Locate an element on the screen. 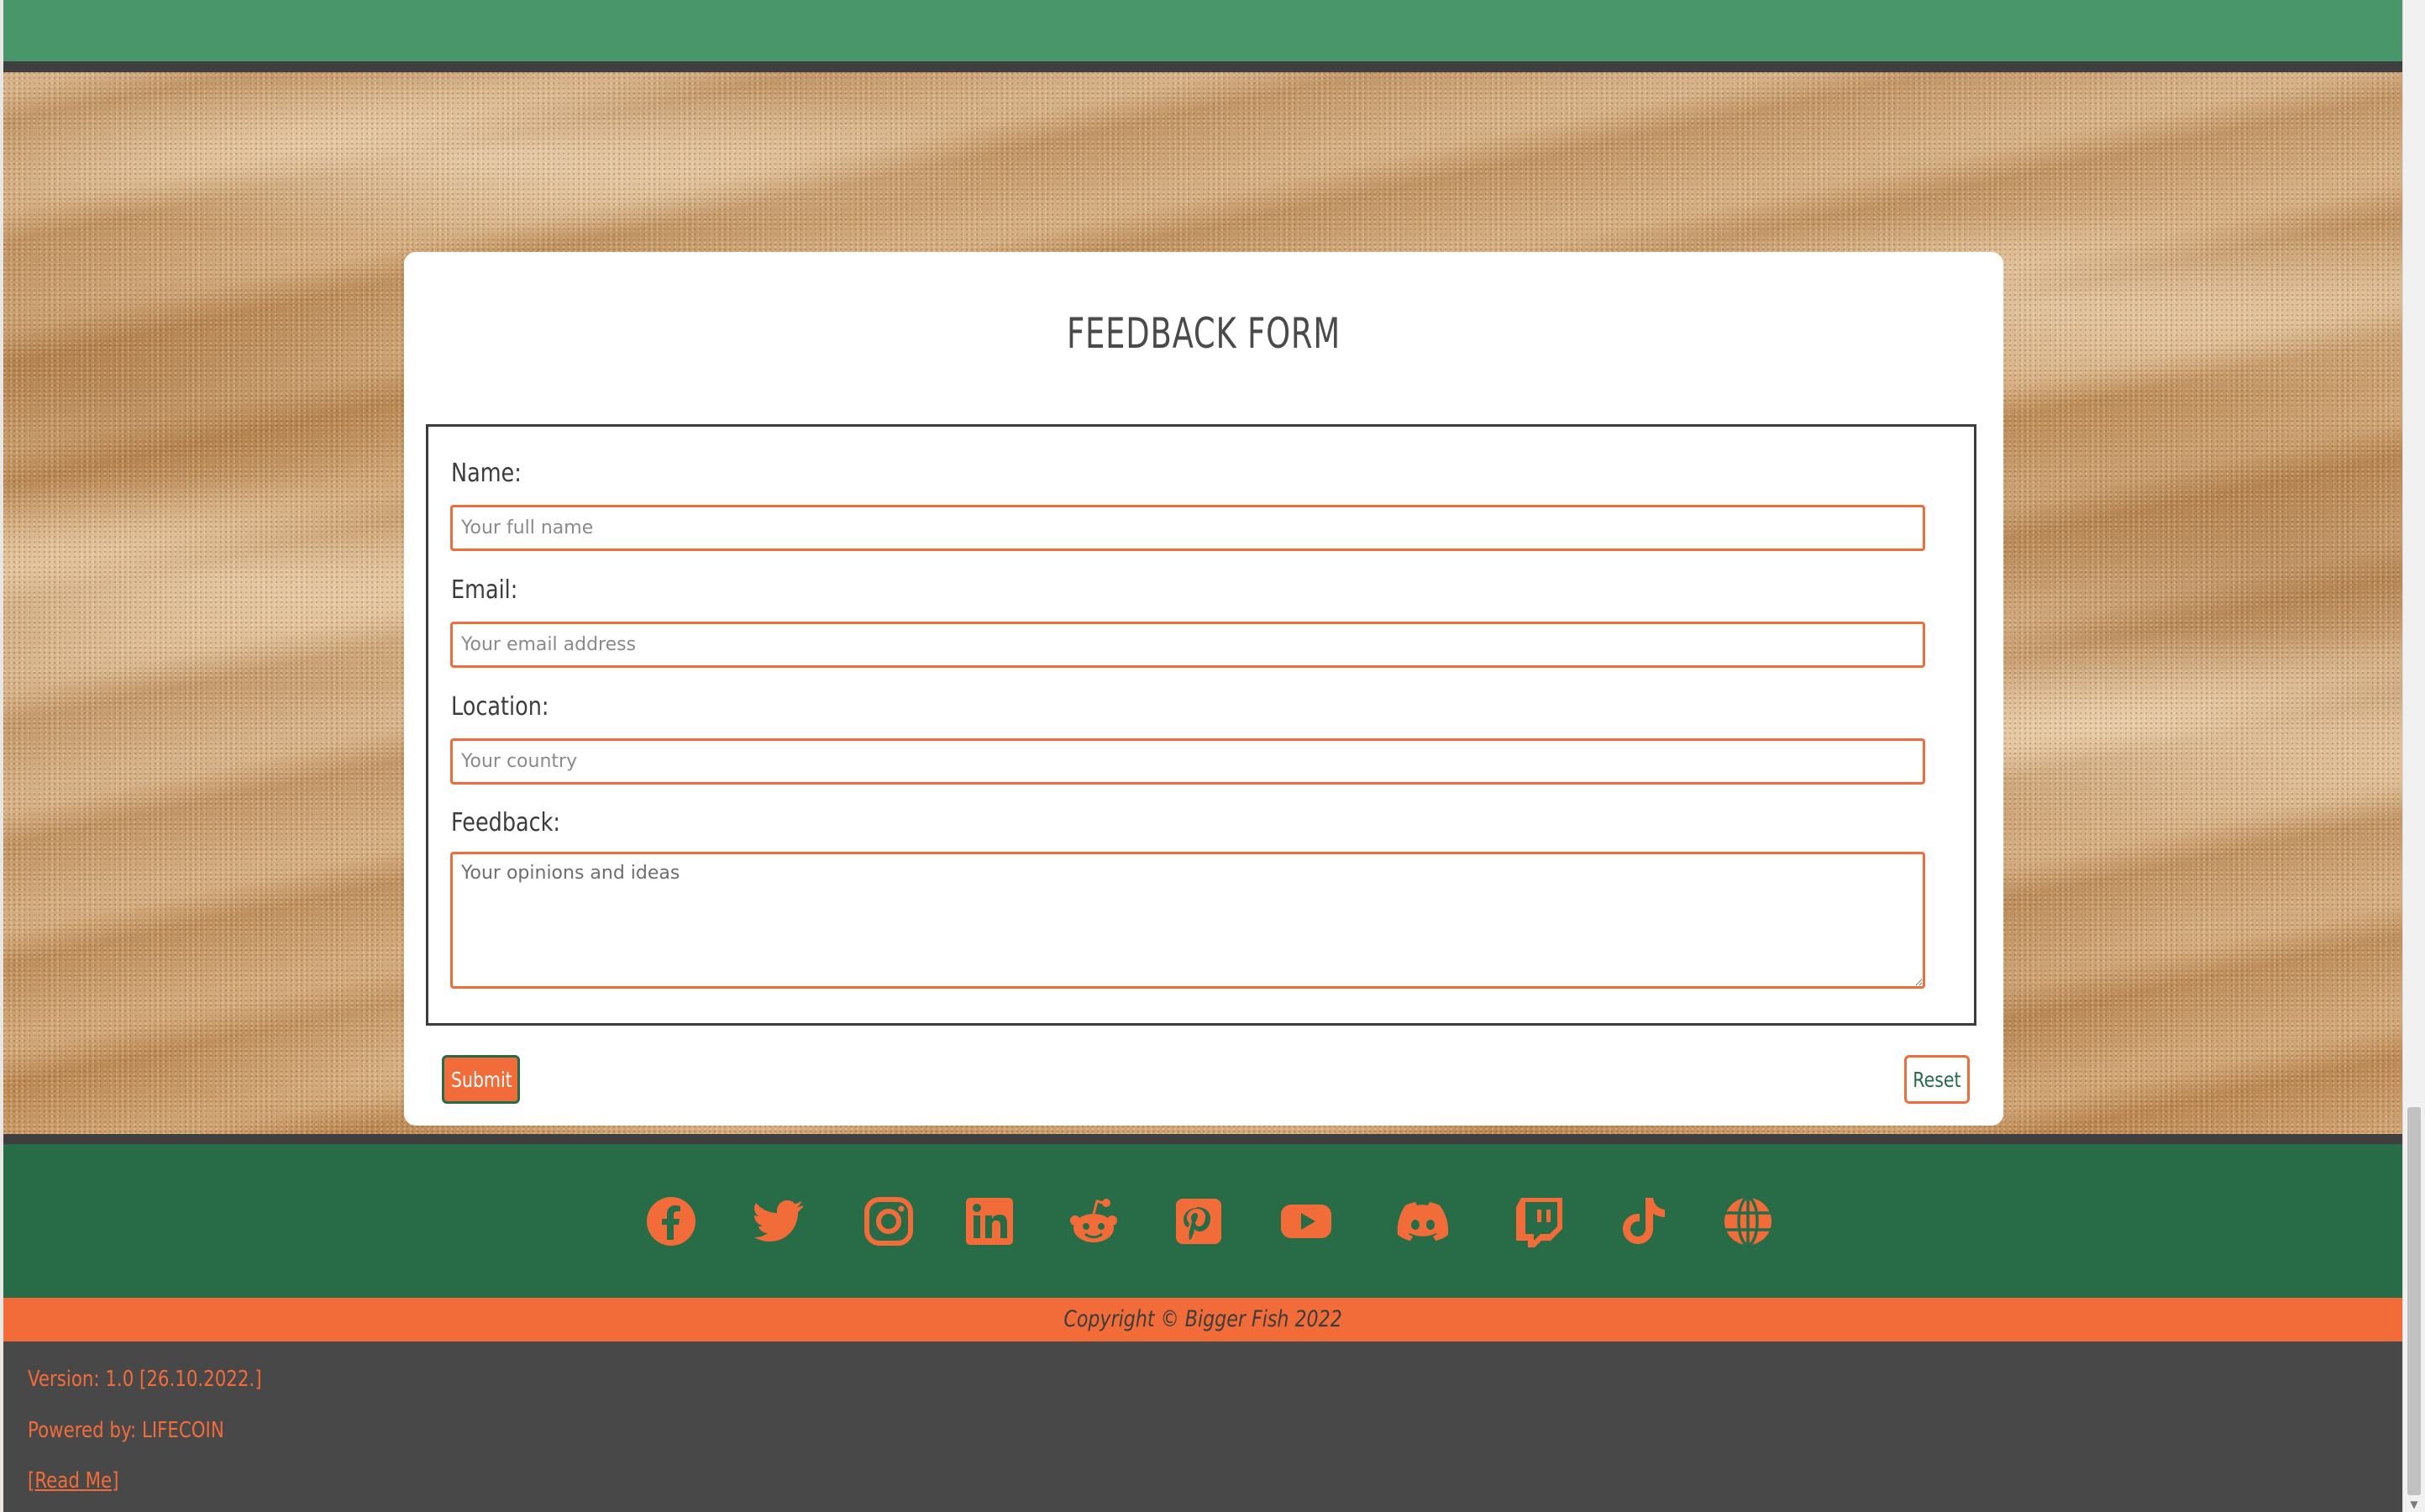 Image resolution: width=2425 pixels, height=1512 pixels. instagram-icon is located at coordinates (889, 1221).